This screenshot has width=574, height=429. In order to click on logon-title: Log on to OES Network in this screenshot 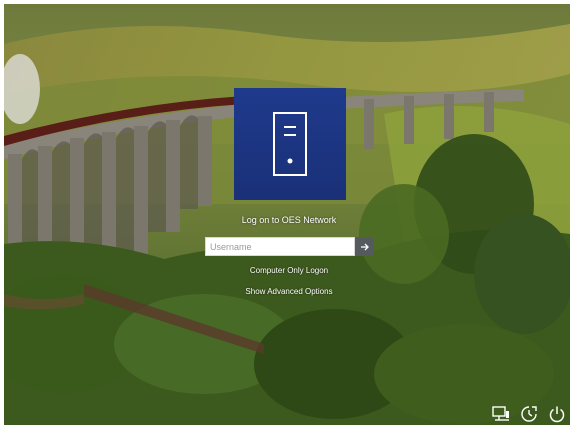, I will do `click(289, 220)`.